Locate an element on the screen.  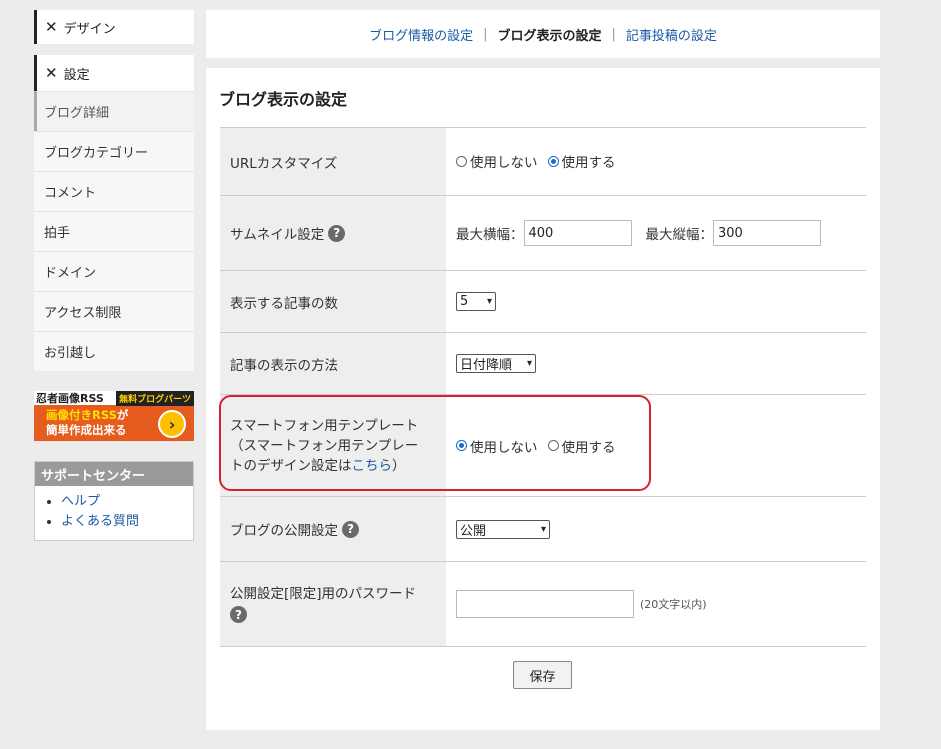
table-row: 公開設定[限定]用のパスワード ? (20文字以内) is located at coordinates (543, 604).